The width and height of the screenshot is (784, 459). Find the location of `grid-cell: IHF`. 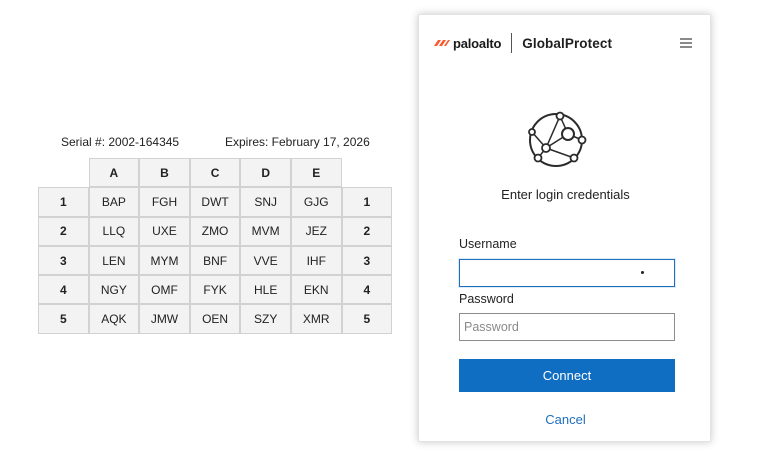

grid-cell: IHF is located at coordinates (316, 260).